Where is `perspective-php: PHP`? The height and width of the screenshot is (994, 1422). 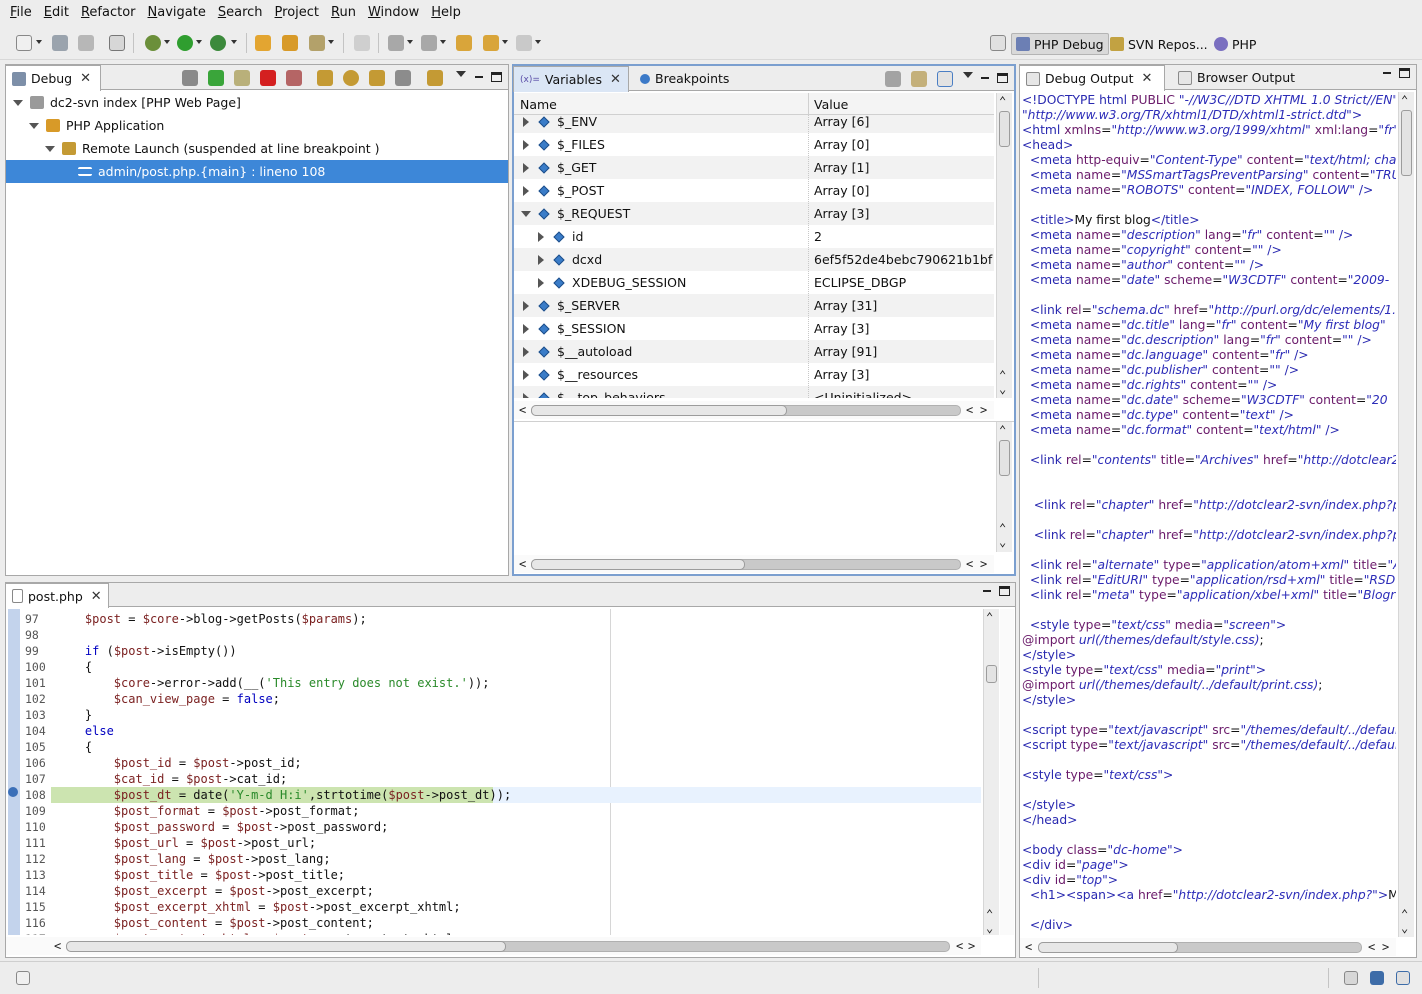
perspective-php: PHP is located at coordinates (1235, 44).